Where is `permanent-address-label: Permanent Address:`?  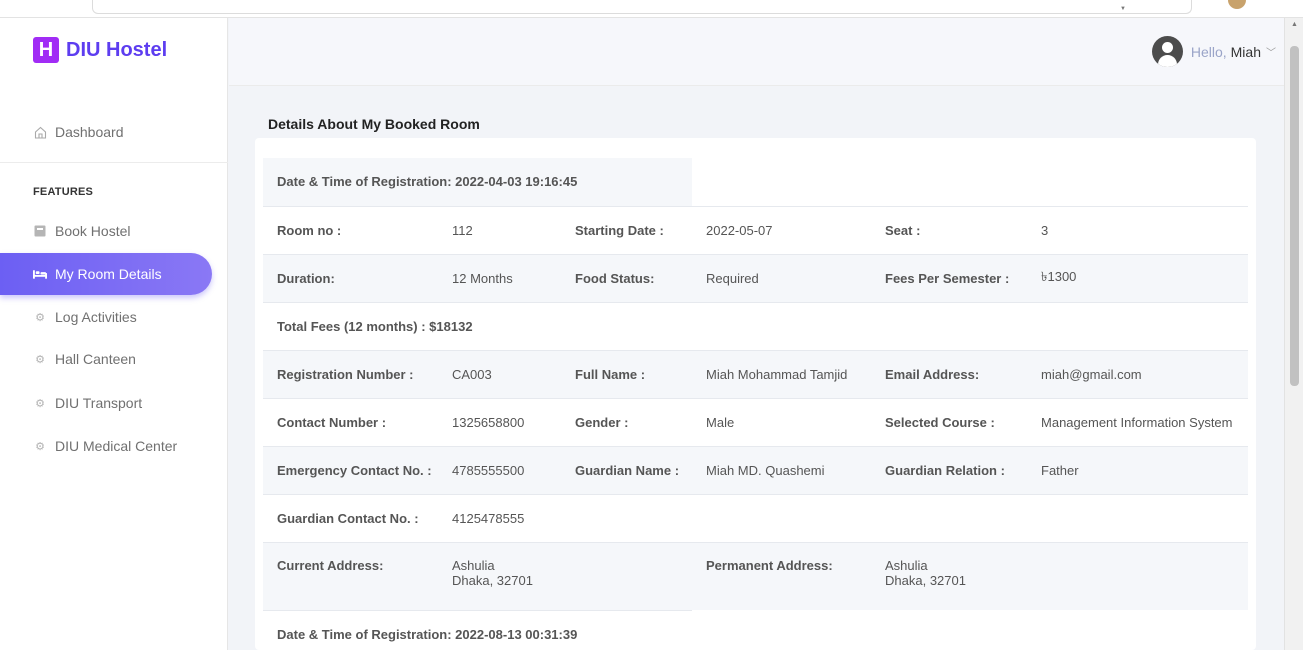
permanent-address-label: Permanent Address: is located at coordinates (782, 575).